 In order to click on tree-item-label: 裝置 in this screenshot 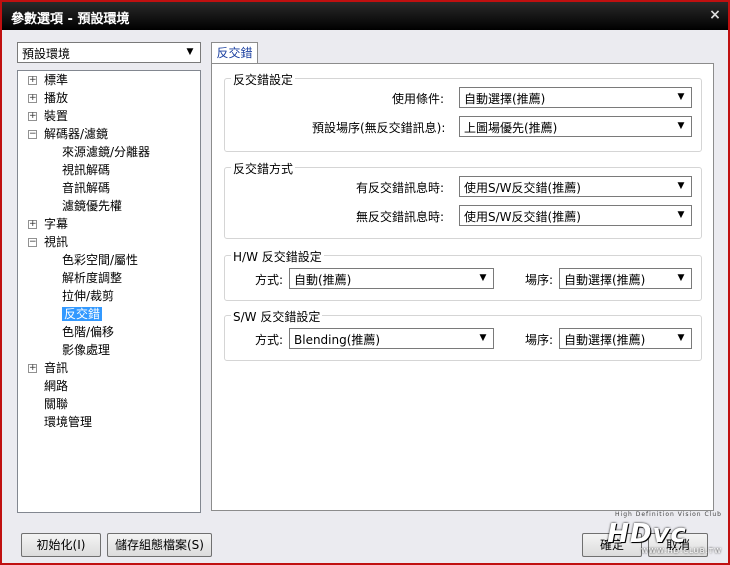, I will do `click(56, 116)`.